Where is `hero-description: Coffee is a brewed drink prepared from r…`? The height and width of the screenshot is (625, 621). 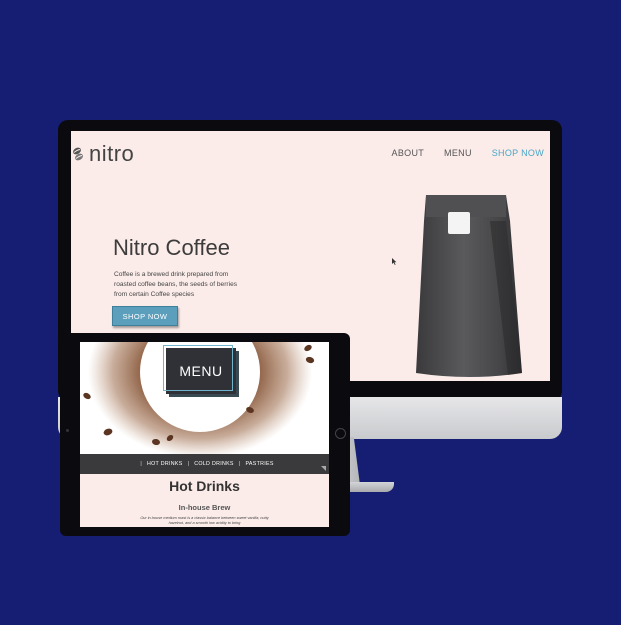 hero-description: Coffee is a brewed drink prepared from r… is located at coordinates (176, 284).